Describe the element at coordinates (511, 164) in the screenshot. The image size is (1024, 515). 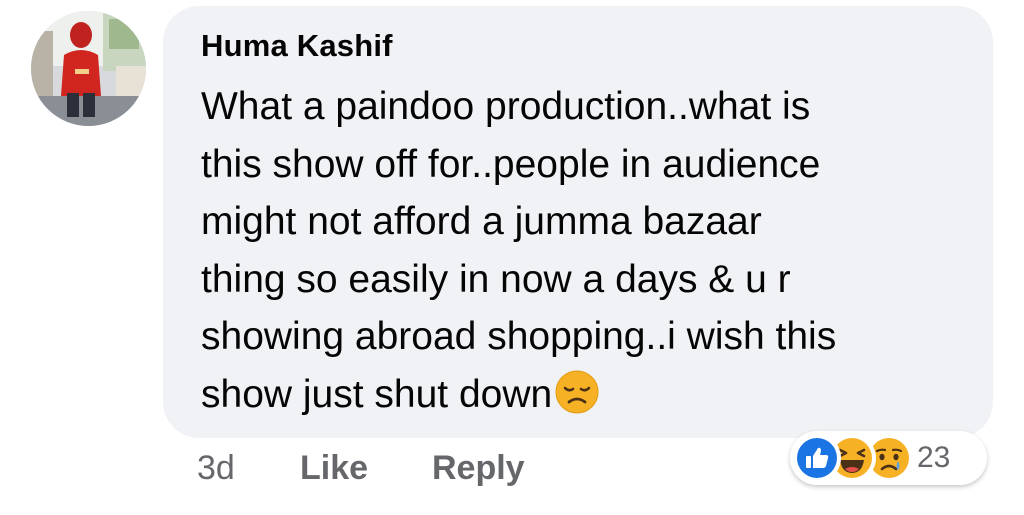
I see `comment-text-line: this show off for..people in audience` at that location.